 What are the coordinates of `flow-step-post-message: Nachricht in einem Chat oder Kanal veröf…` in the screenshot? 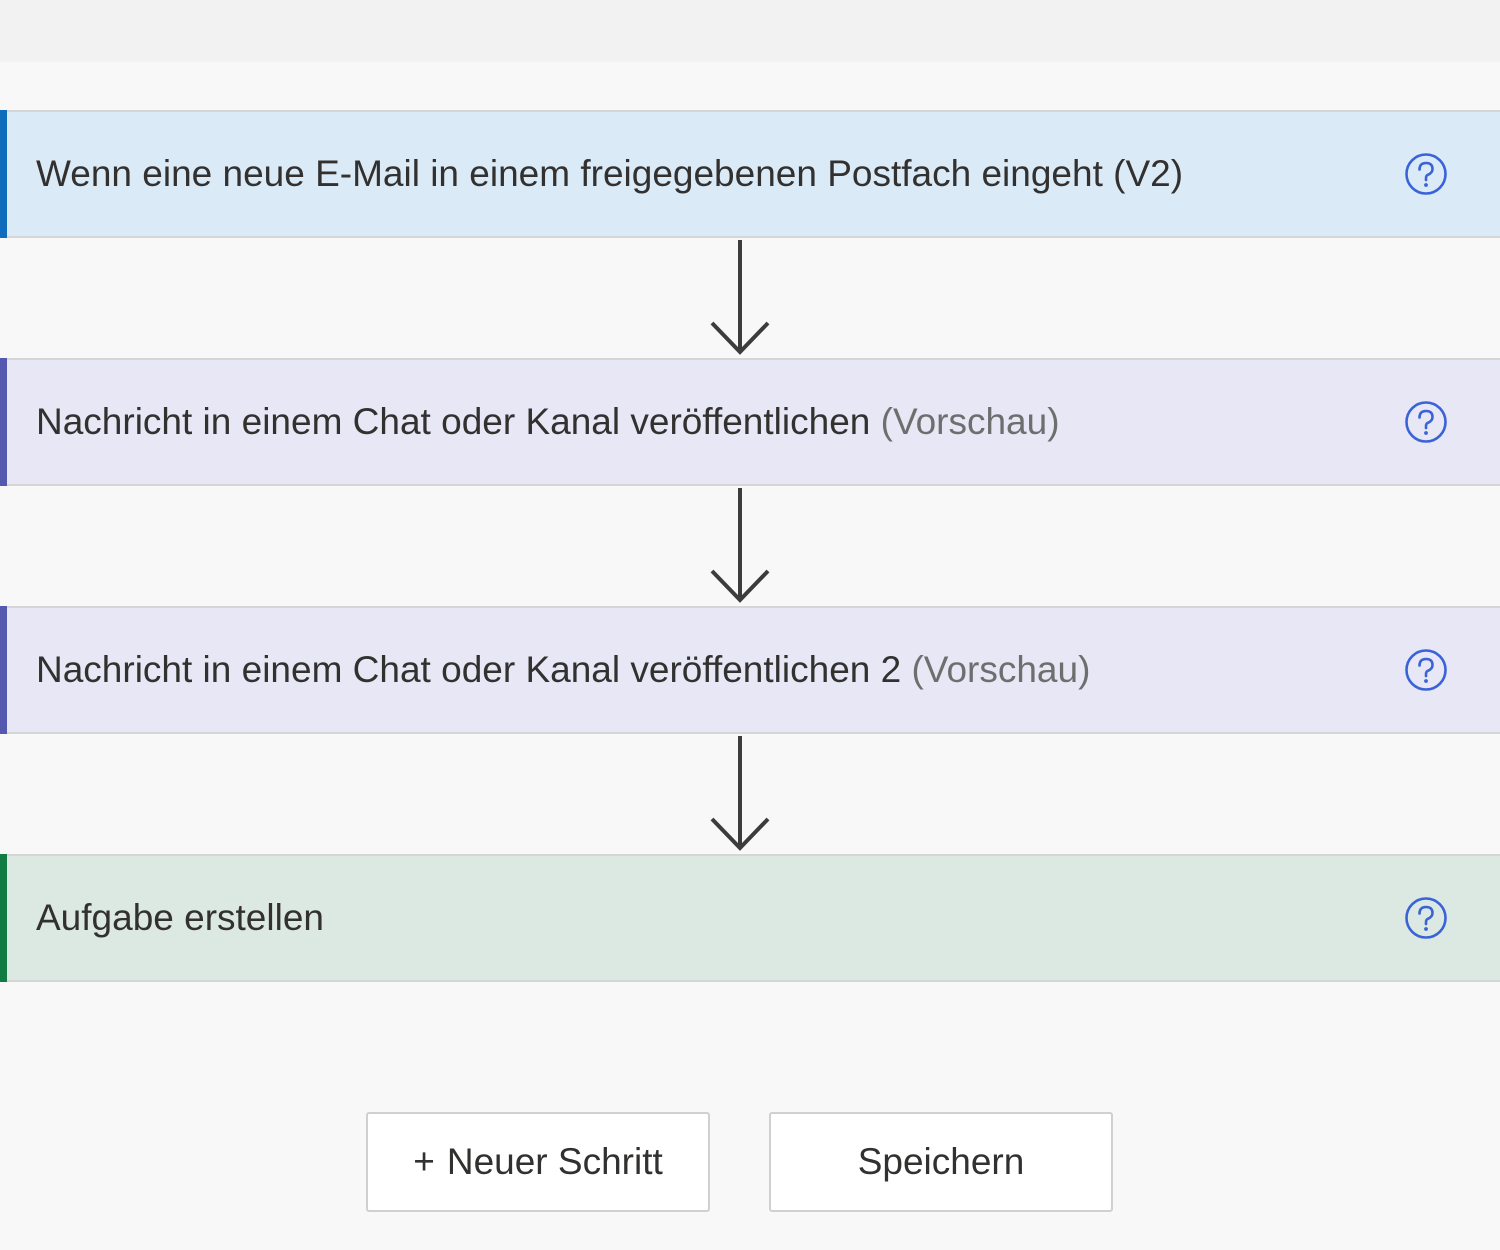 It's located at (750, 422).